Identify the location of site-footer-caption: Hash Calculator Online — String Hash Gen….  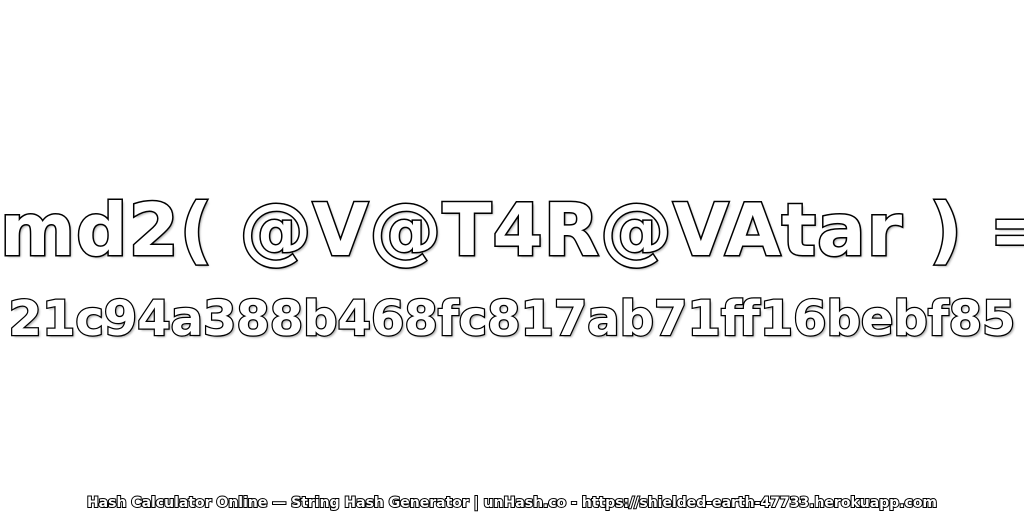
(512, 503).